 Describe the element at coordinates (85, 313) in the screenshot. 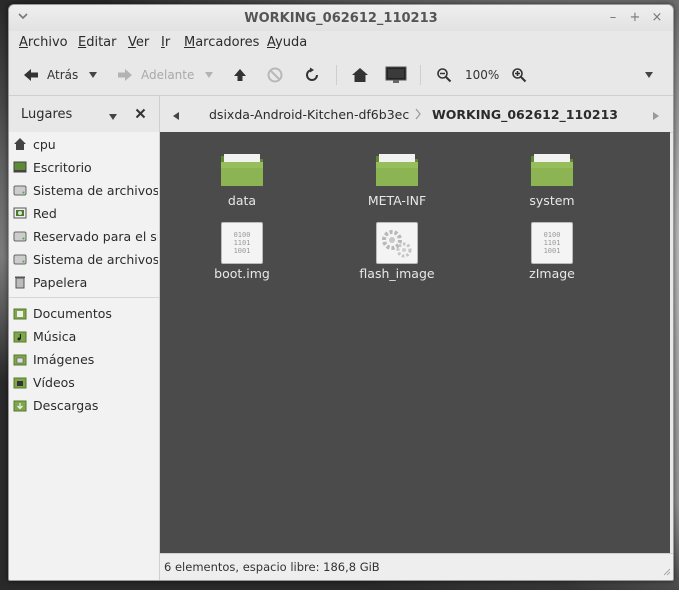

I see `sidebar-item-documentos: Documentos` at that location.